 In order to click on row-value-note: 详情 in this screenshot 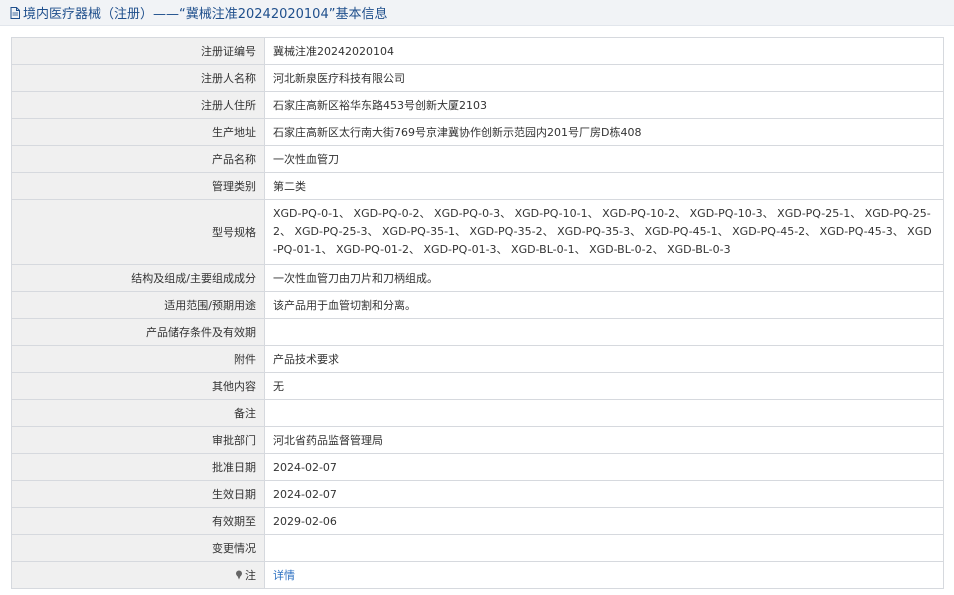, I will do `click(604, 575)`.